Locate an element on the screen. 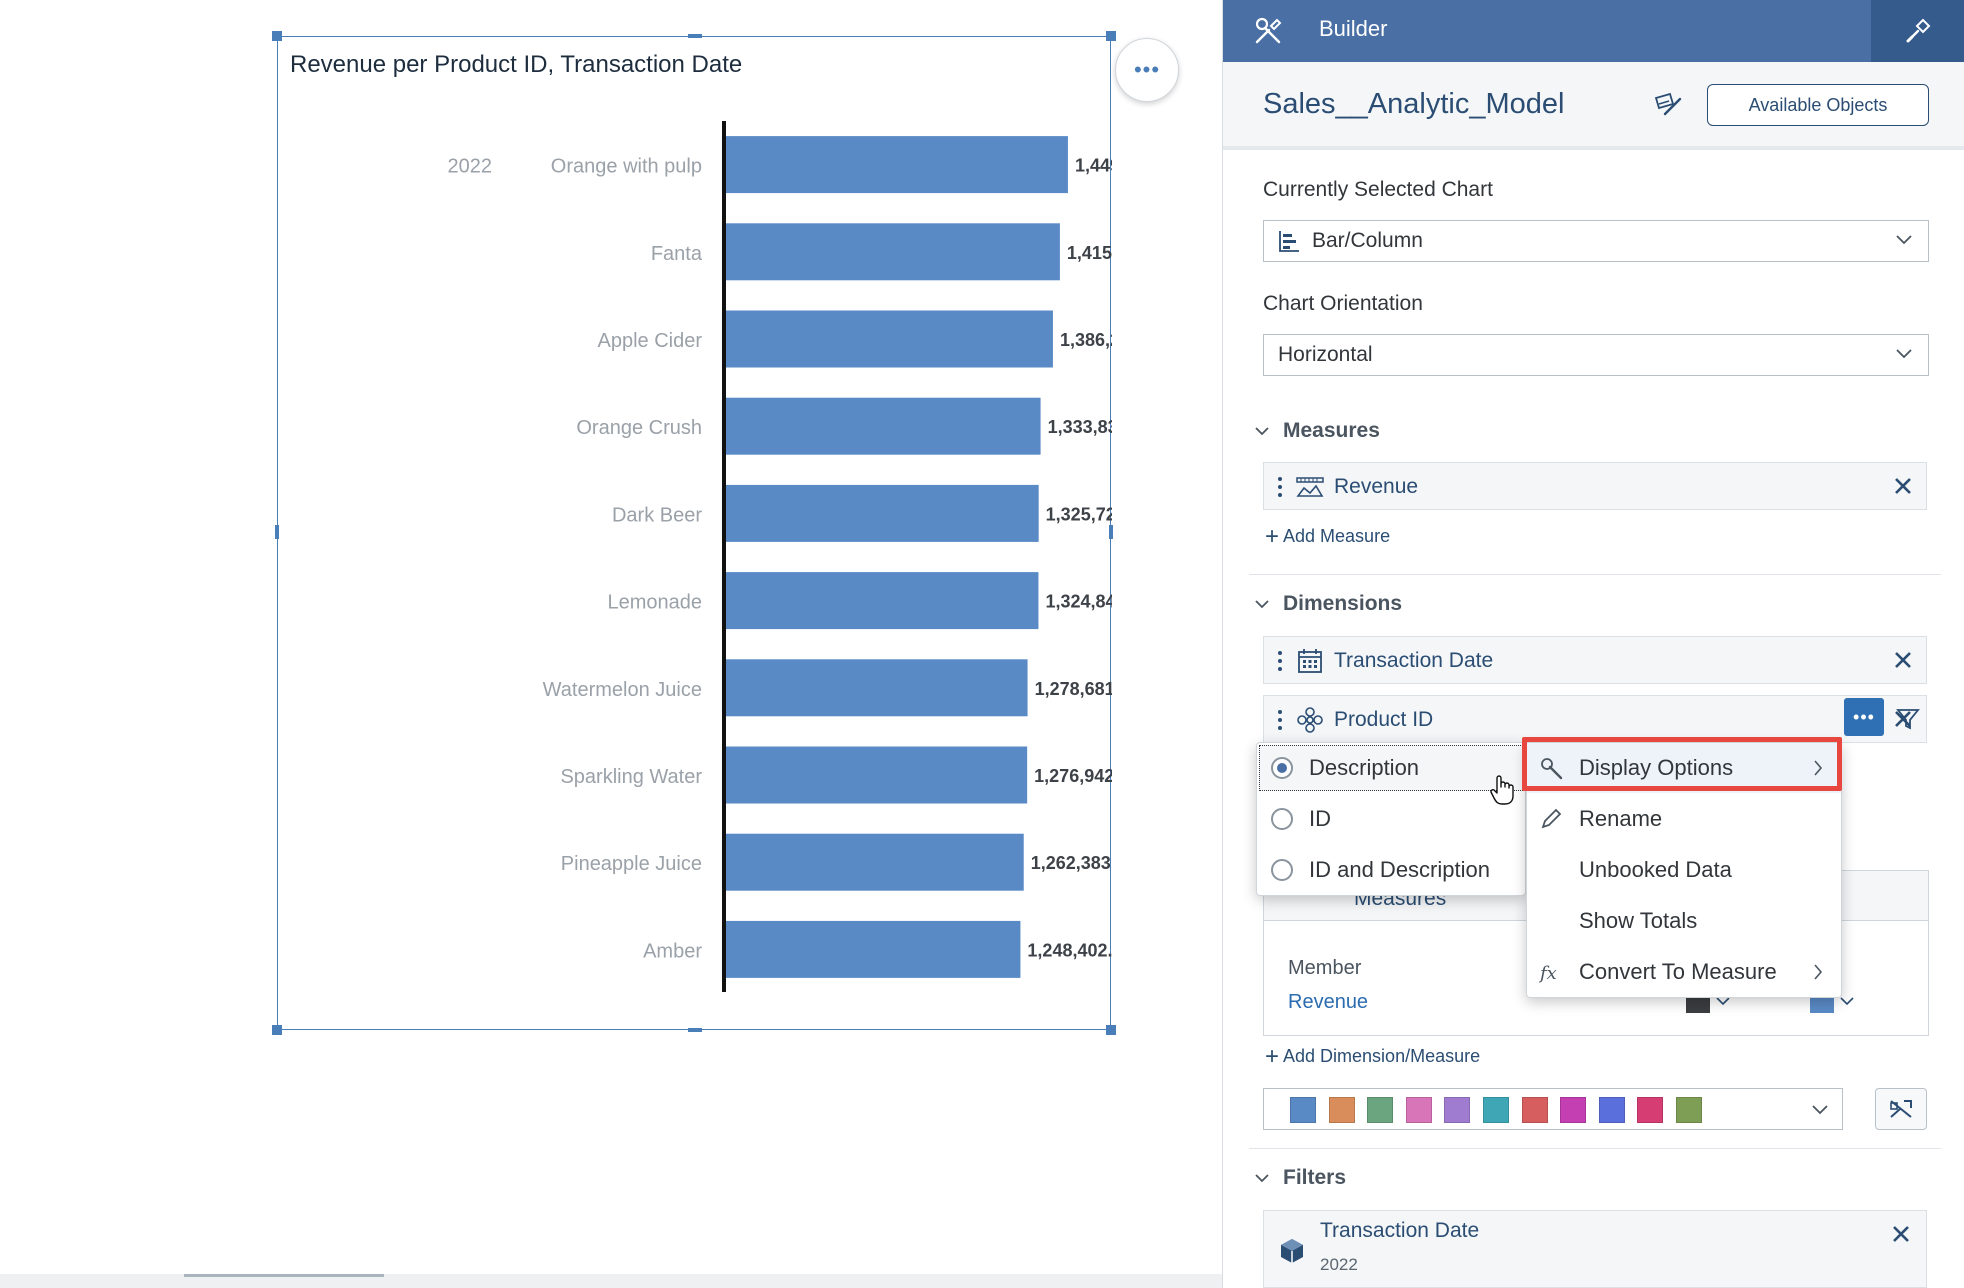 This screenshot has height=1288, width=1964. category-label: Sparkling Water is located at coordinates (631, 777).